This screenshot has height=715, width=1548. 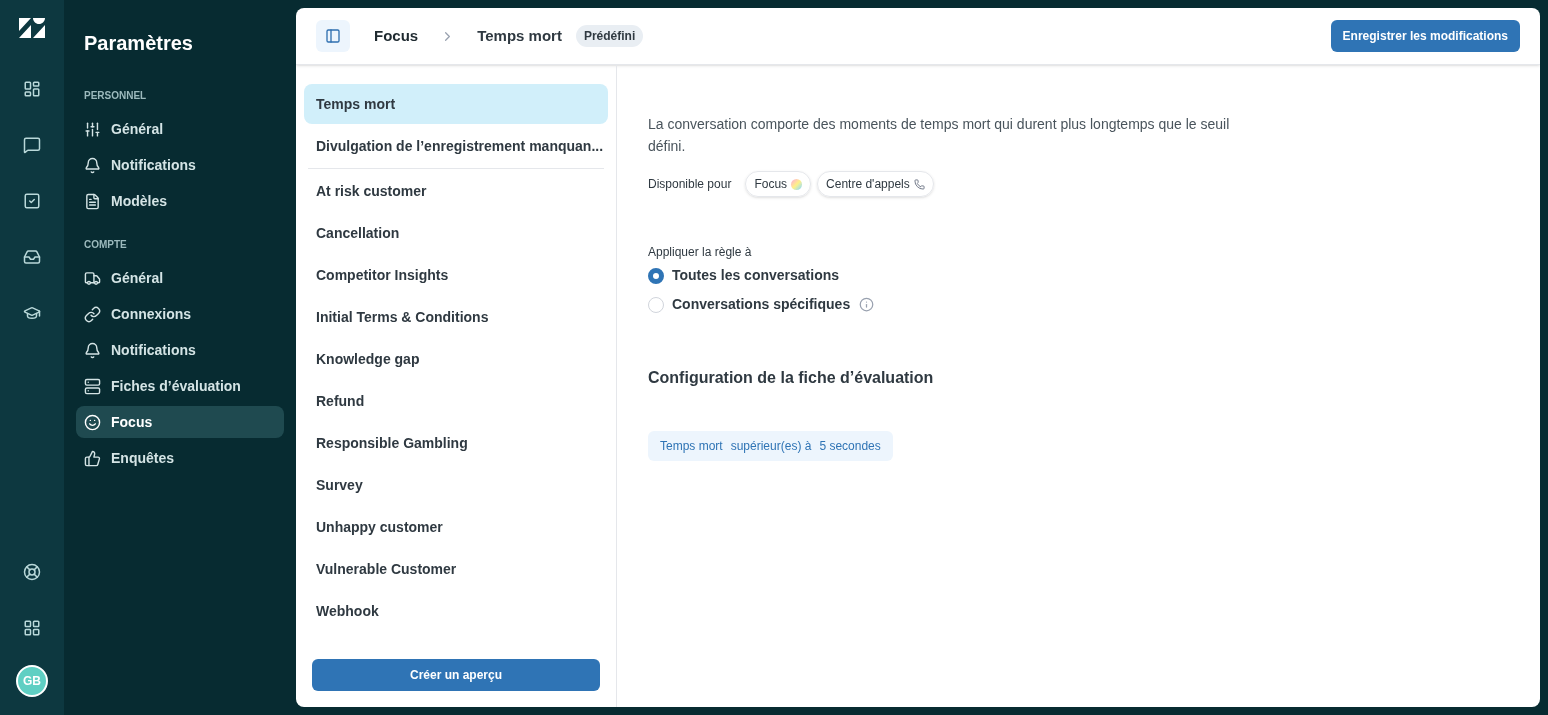 I want to click on rule-list-item: Vulnerable Customer, so click(x=456, y=569).